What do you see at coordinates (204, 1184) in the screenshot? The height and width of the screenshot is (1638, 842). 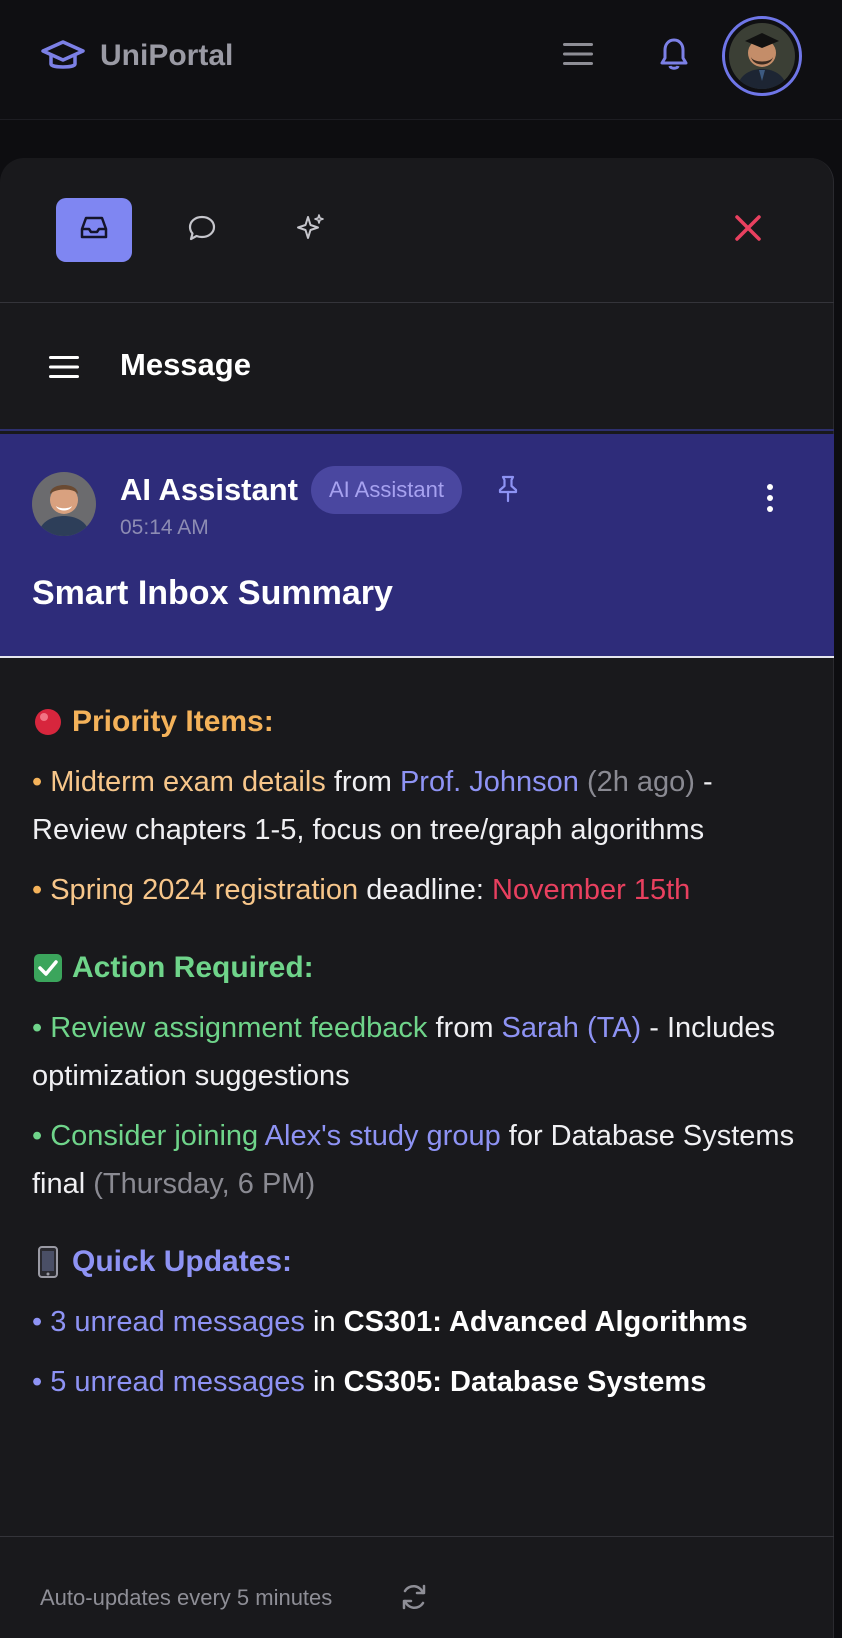 I see `item-meta: (Thursday, 6 PM)` at bounding box center [204, 1184].